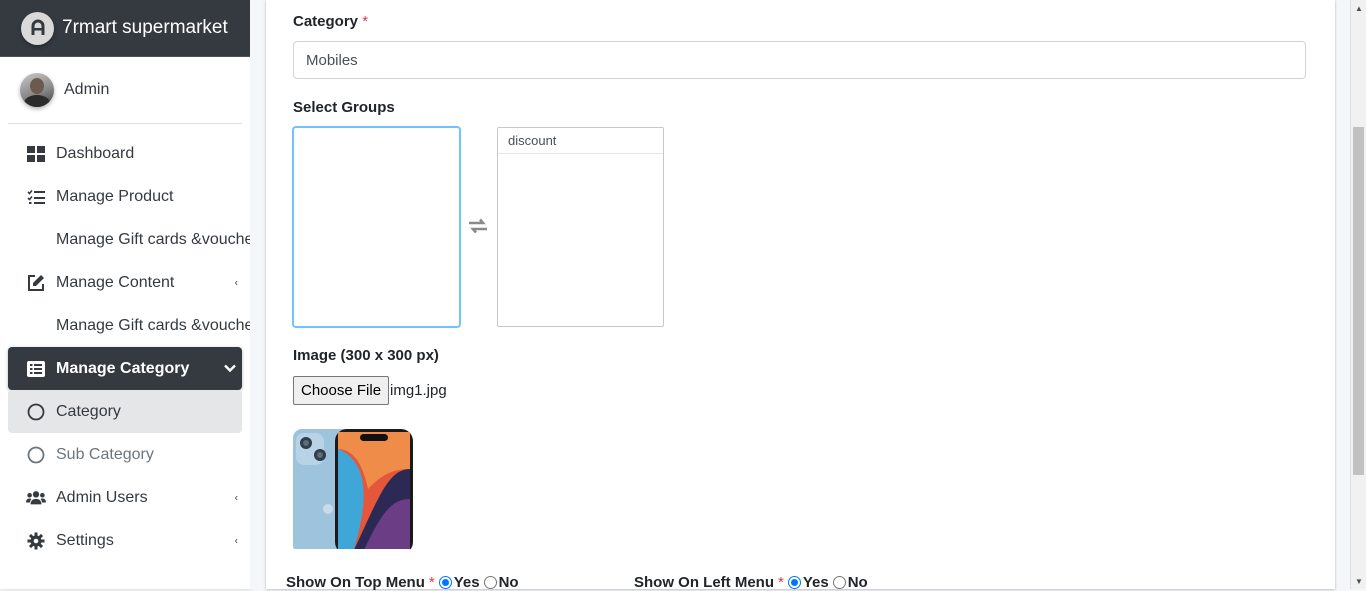 The image size is (1366, 591). I want to click on image-label: Image (300 x 300 px), so click(366, 355).